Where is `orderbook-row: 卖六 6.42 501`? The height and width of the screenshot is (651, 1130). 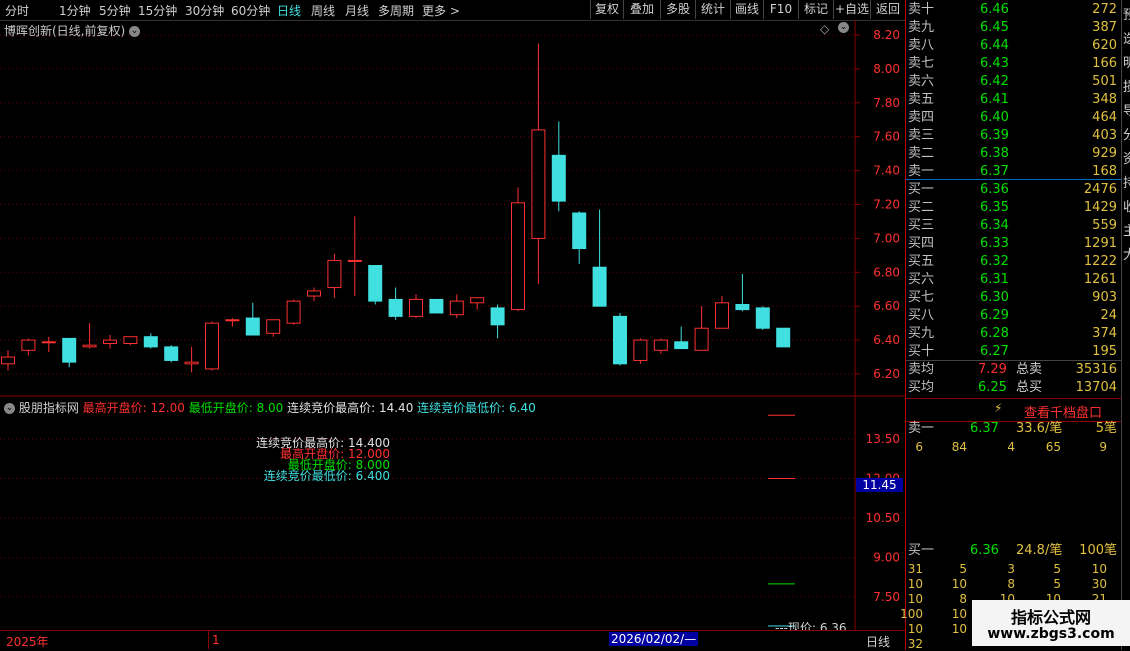
orderbook-row: 卖六 6.42 501 is located at coordinates (1013, 82).